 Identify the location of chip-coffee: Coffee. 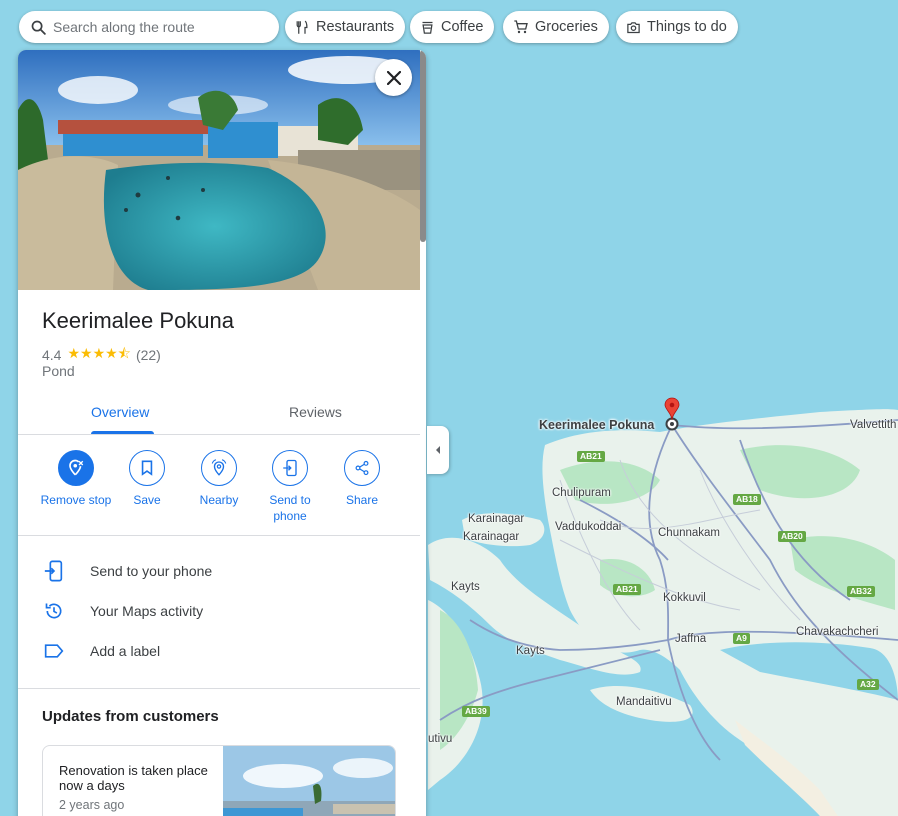
(452, 27).